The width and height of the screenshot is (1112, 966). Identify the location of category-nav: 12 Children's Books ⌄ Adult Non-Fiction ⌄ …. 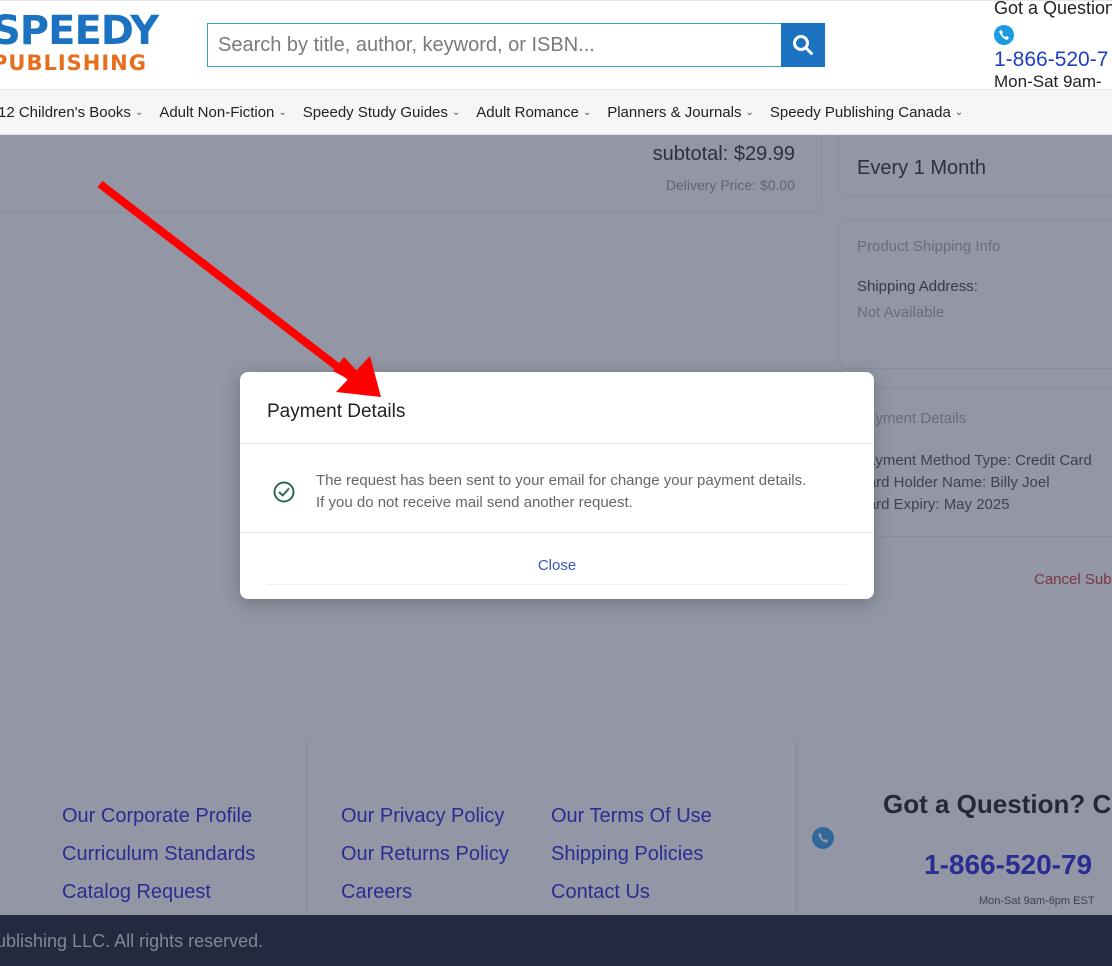
(556, 112).